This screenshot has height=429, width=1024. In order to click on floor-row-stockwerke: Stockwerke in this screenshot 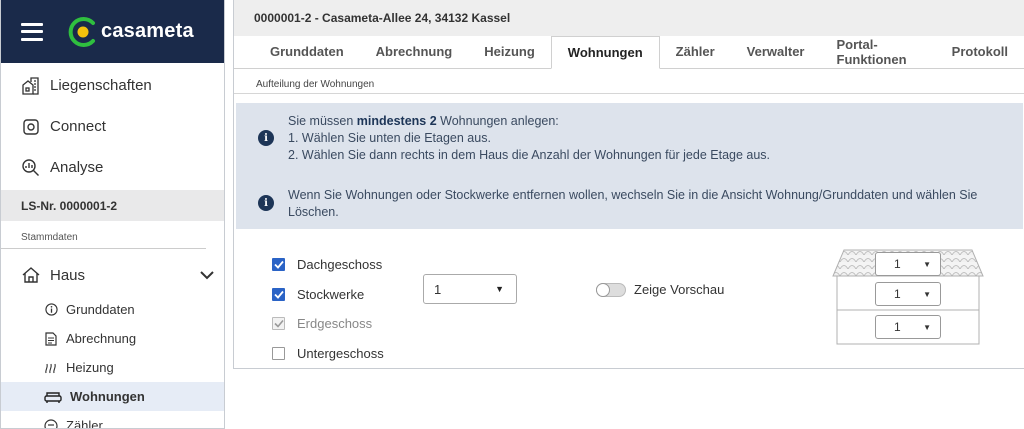, I will do `click(328, 295)`.